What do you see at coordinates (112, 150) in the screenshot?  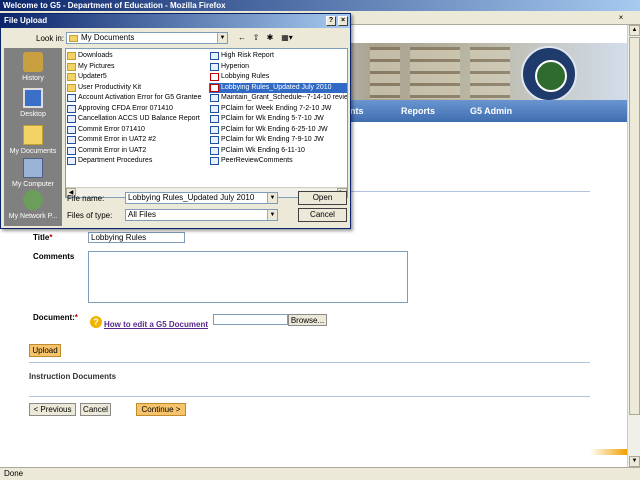 I see `file-name: Commit Error in UAT2` at bounding box center [112, 150].